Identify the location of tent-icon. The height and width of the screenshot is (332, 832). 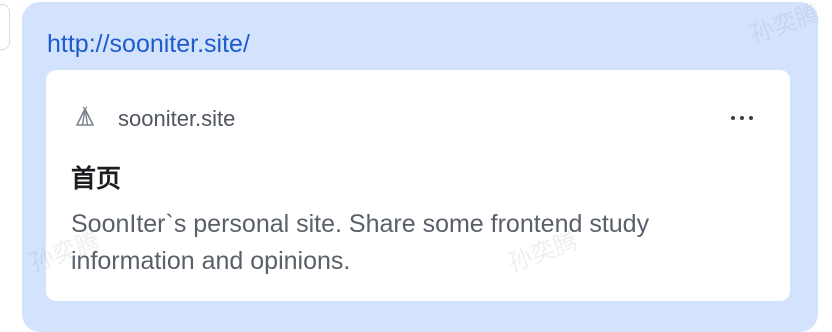
(85, 116).